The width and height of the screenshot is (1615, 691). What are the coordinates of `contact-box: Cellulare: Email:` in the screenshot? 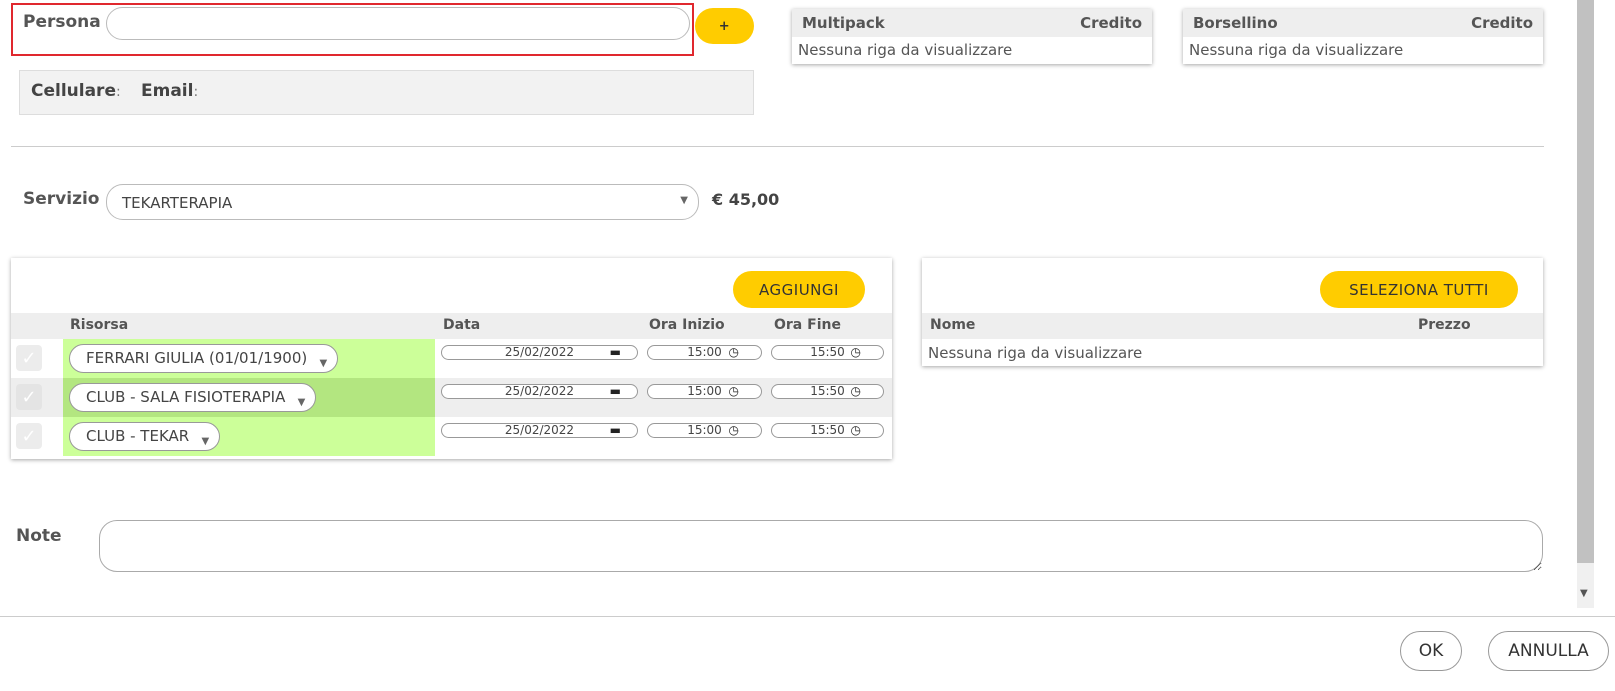 It's located at (386, 92).